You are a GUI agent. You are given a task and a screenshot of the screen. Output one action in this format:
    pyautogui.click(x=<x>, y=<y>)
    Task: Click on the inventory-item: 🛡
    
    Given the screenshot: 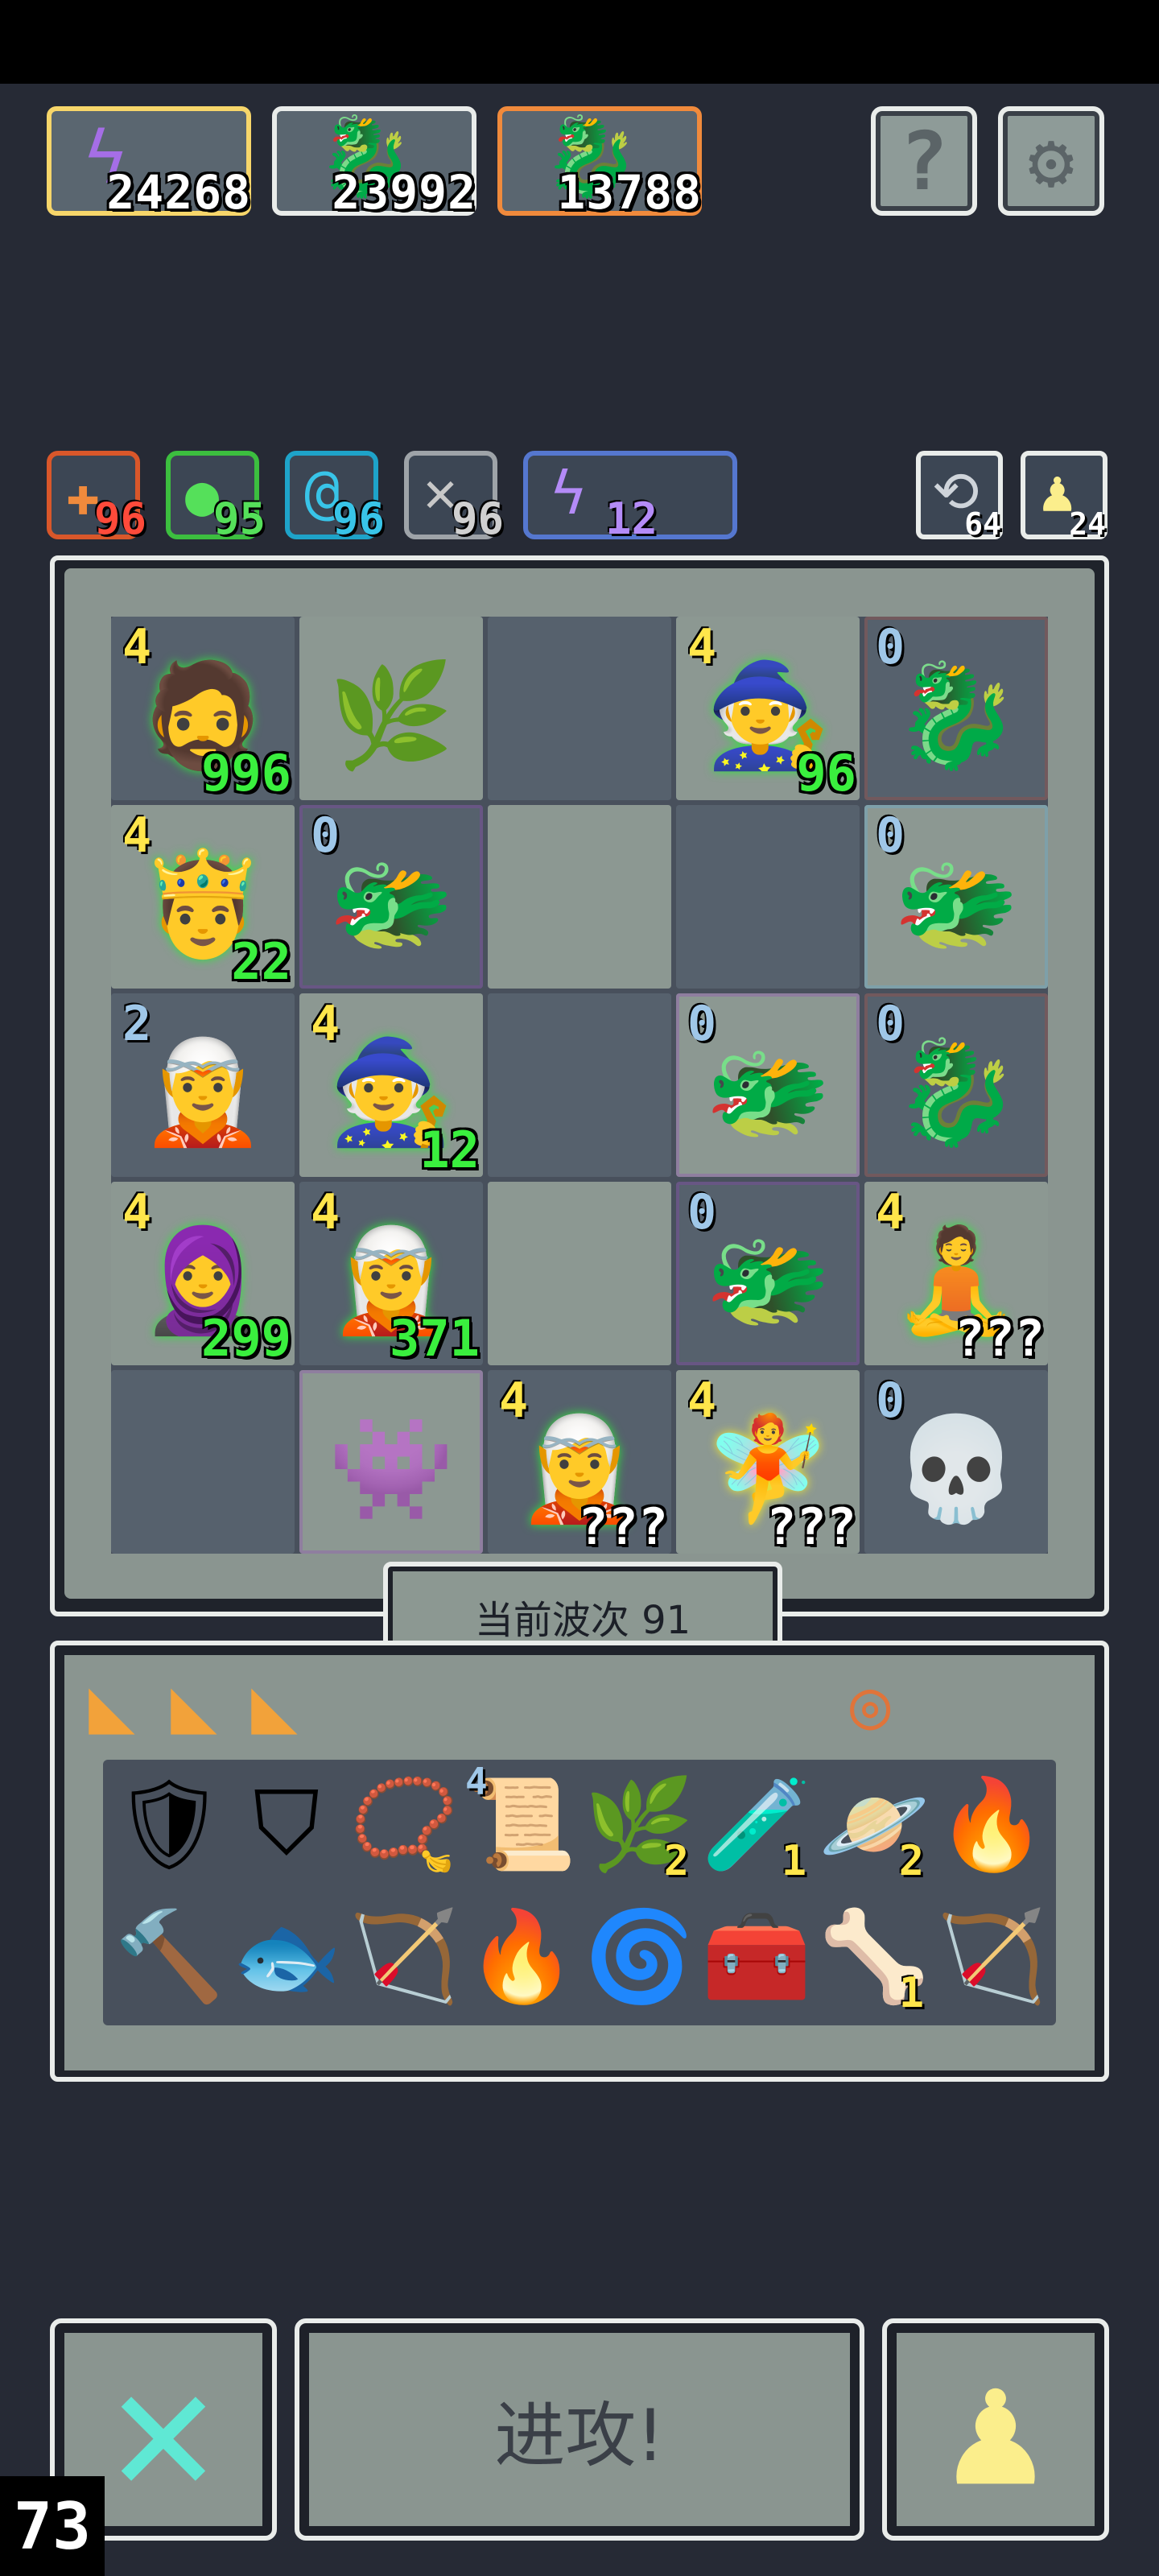 What is the action you would take?
    pyautogui.click(x=169, y=1824)
    